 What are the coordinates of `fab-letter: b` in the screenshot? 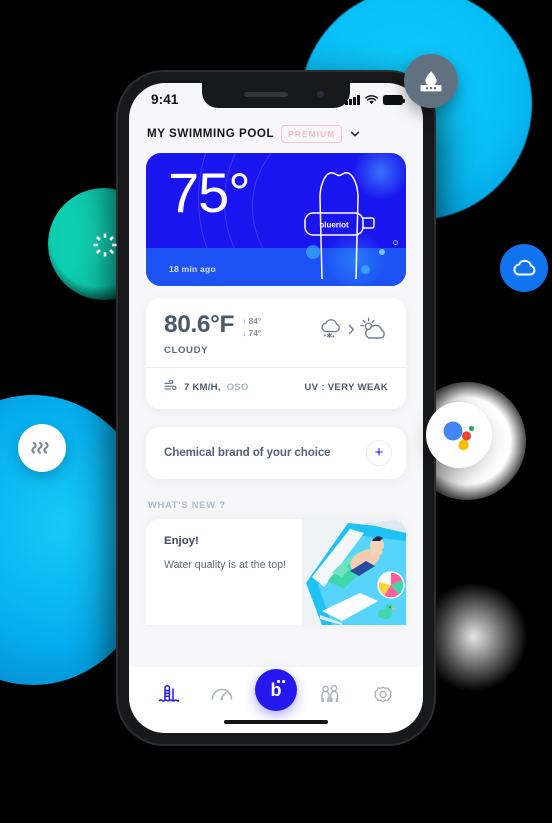 It's located at (276, 690).